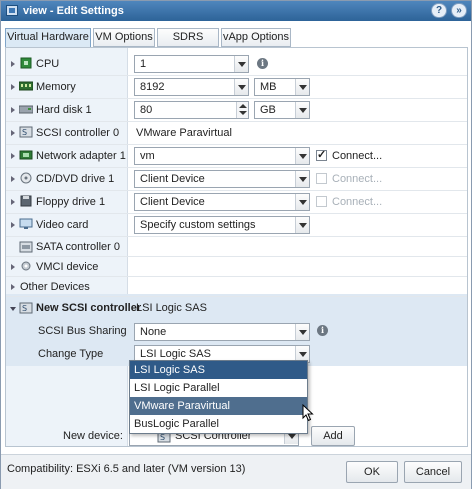 Image resolution: width=474 pixels, height=491 pixels. Describe the element at coordinates (172, 202) in the screenshot. I see `floppy-value: Client Device` at that location.